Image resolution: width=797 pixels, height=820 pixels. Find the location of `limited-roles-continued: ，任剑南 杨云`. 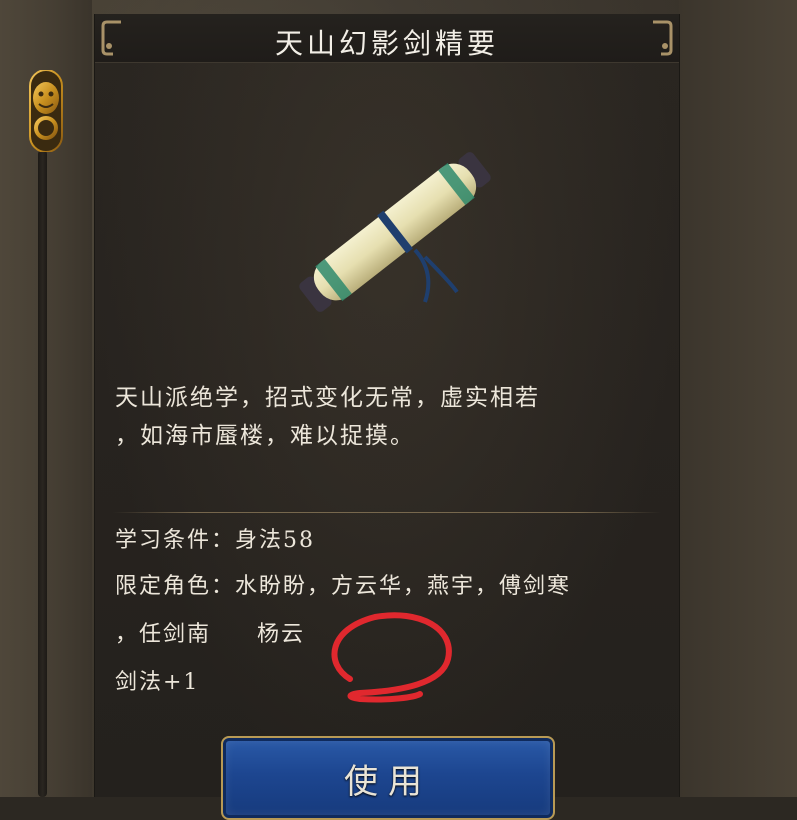

limited-roles-continued: ，任剑南 杨云 is located at coordinates (210, 632).